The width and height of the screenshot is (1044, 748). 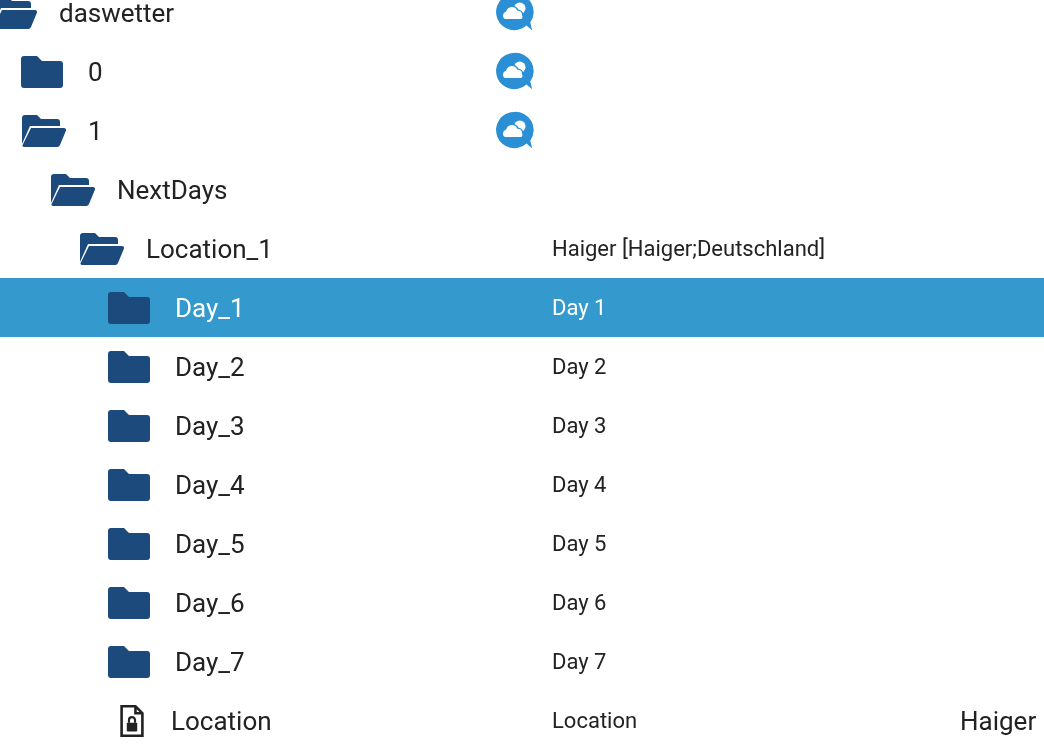 I want to click on tree-row: Day_5 Day 5, so click(x=522, y=543).